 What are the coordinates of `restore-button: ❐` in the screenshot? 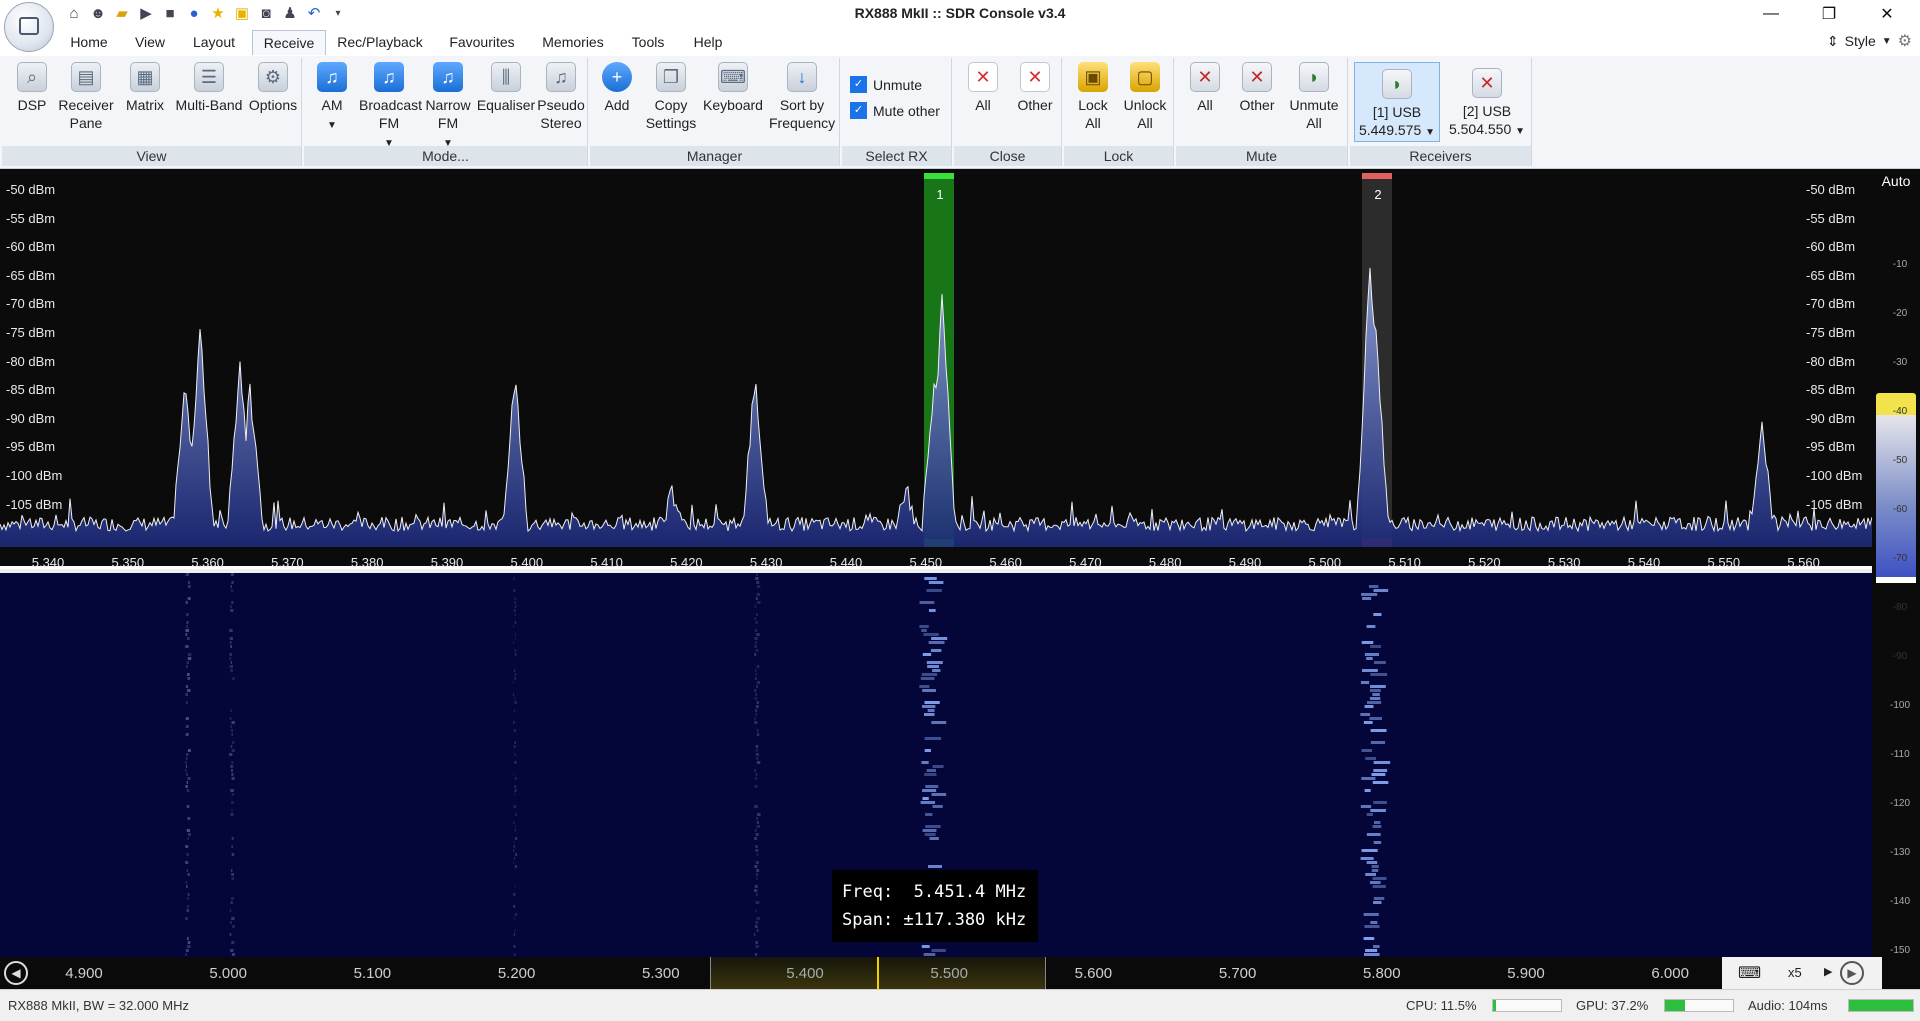 It's located at (1829, 14).